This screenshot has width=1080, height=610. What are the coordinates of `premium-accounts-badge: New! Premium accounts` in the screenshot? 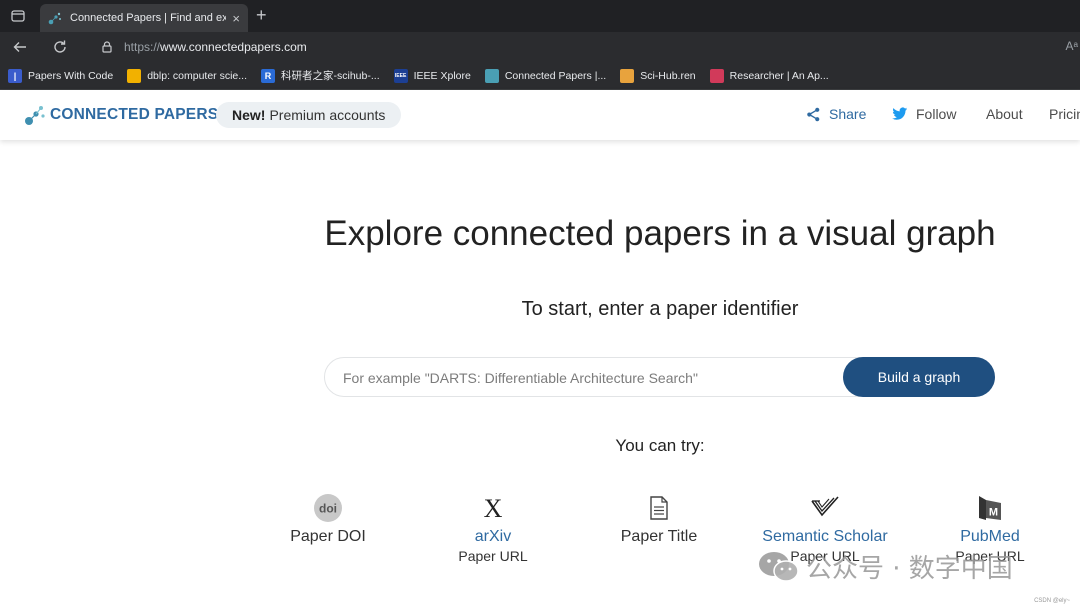 It's located at (309, 115).